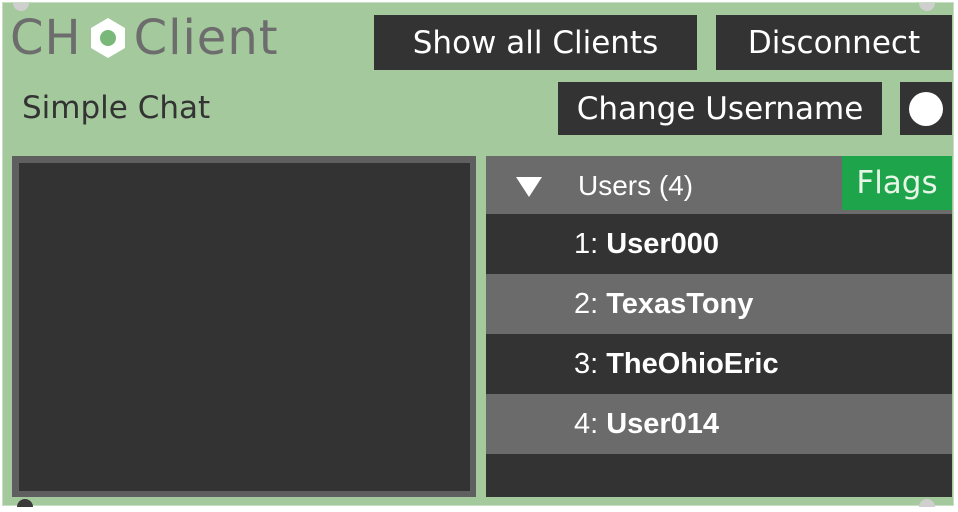  I want to click on user-name: User000, so click(663, 243).